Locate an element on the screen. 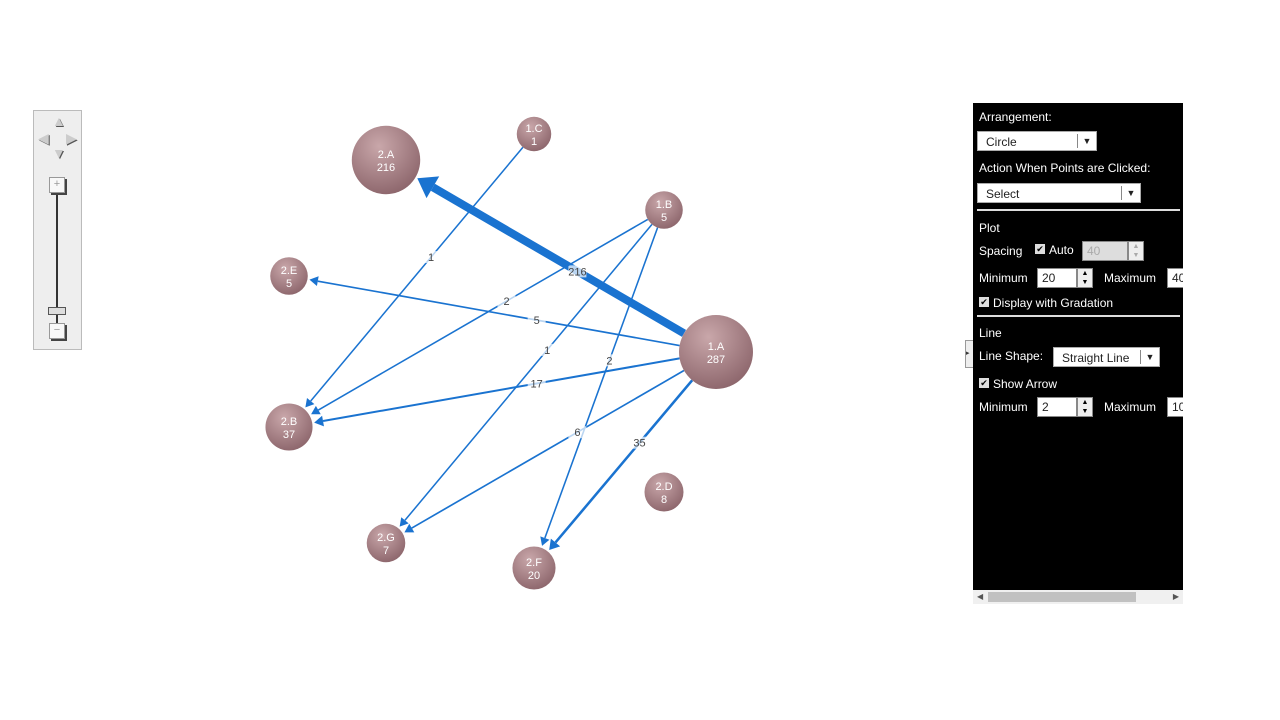 This screenshot has height=720, width=1280. node-2.E: 2.E5 is located at coordinates (289, 276).